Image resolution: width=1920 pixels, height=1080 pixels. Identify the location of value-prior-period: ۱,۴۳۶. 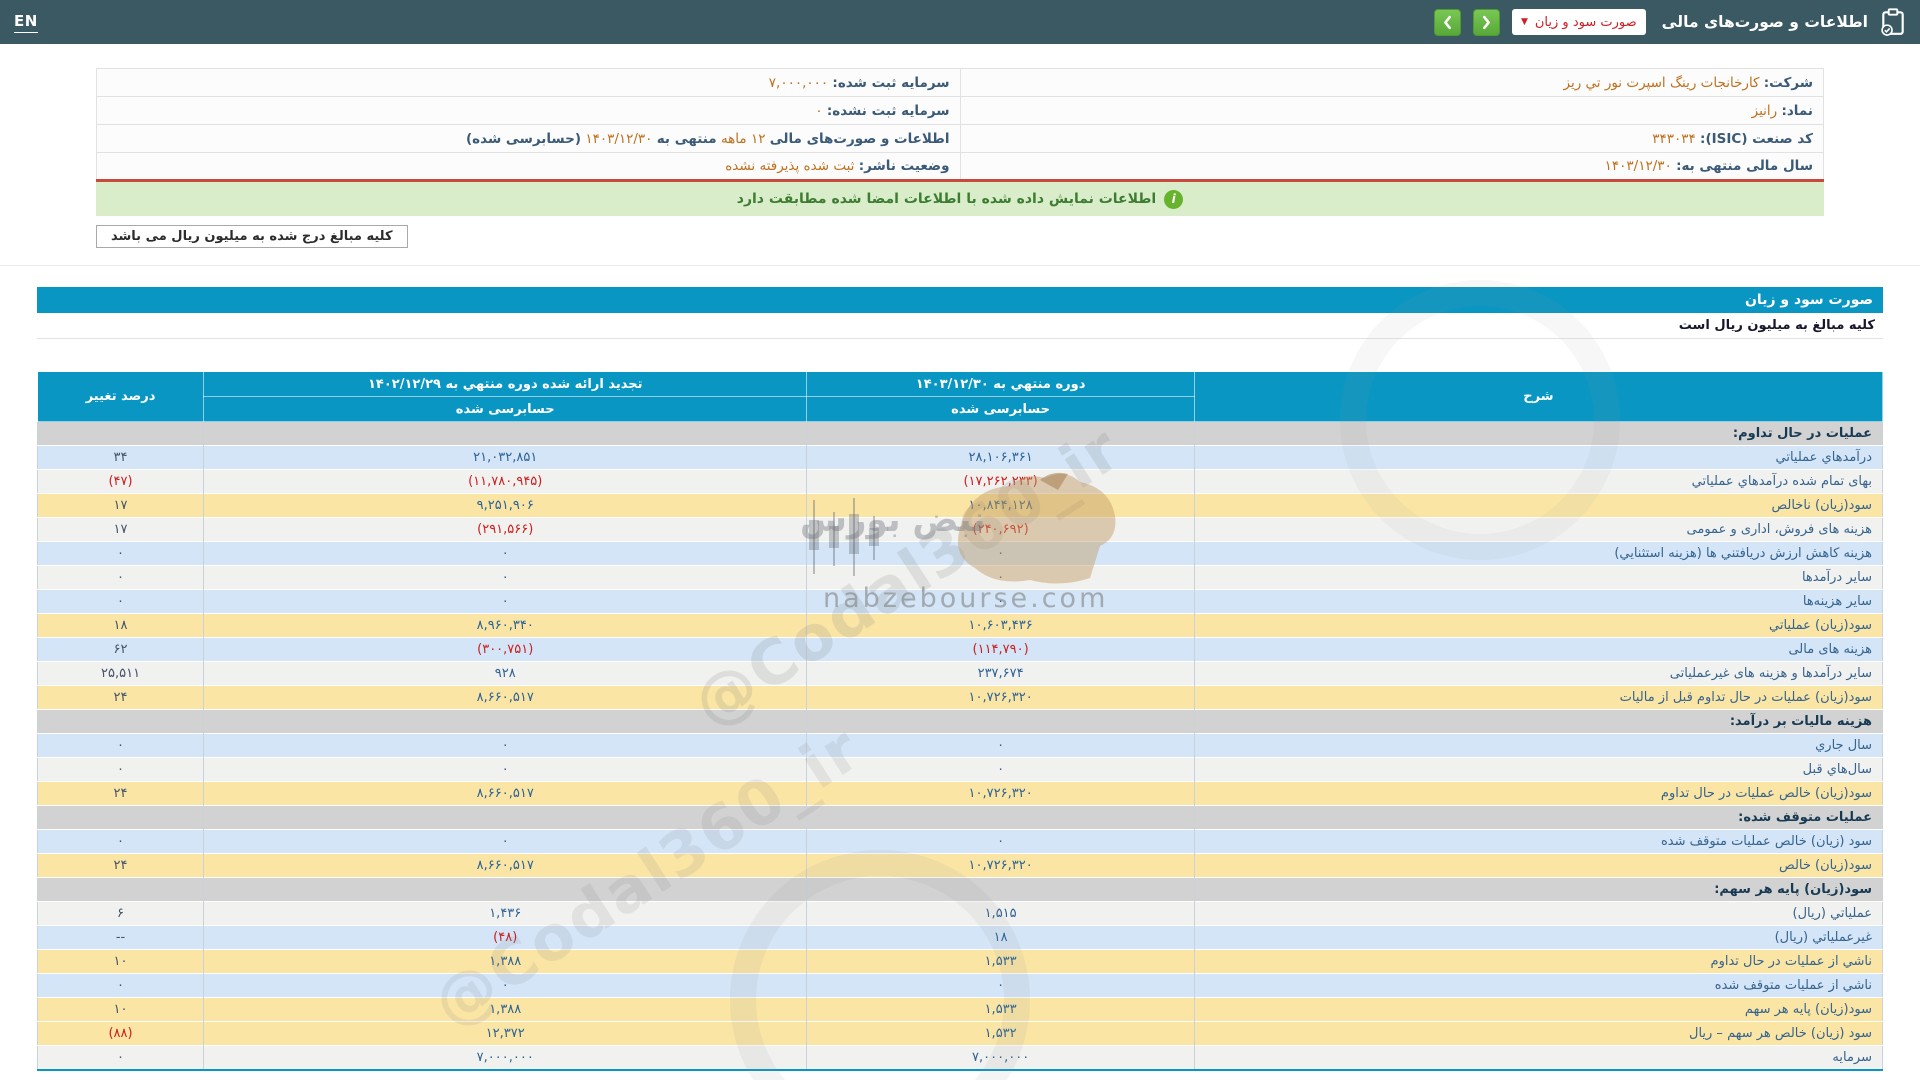
(505, 913).